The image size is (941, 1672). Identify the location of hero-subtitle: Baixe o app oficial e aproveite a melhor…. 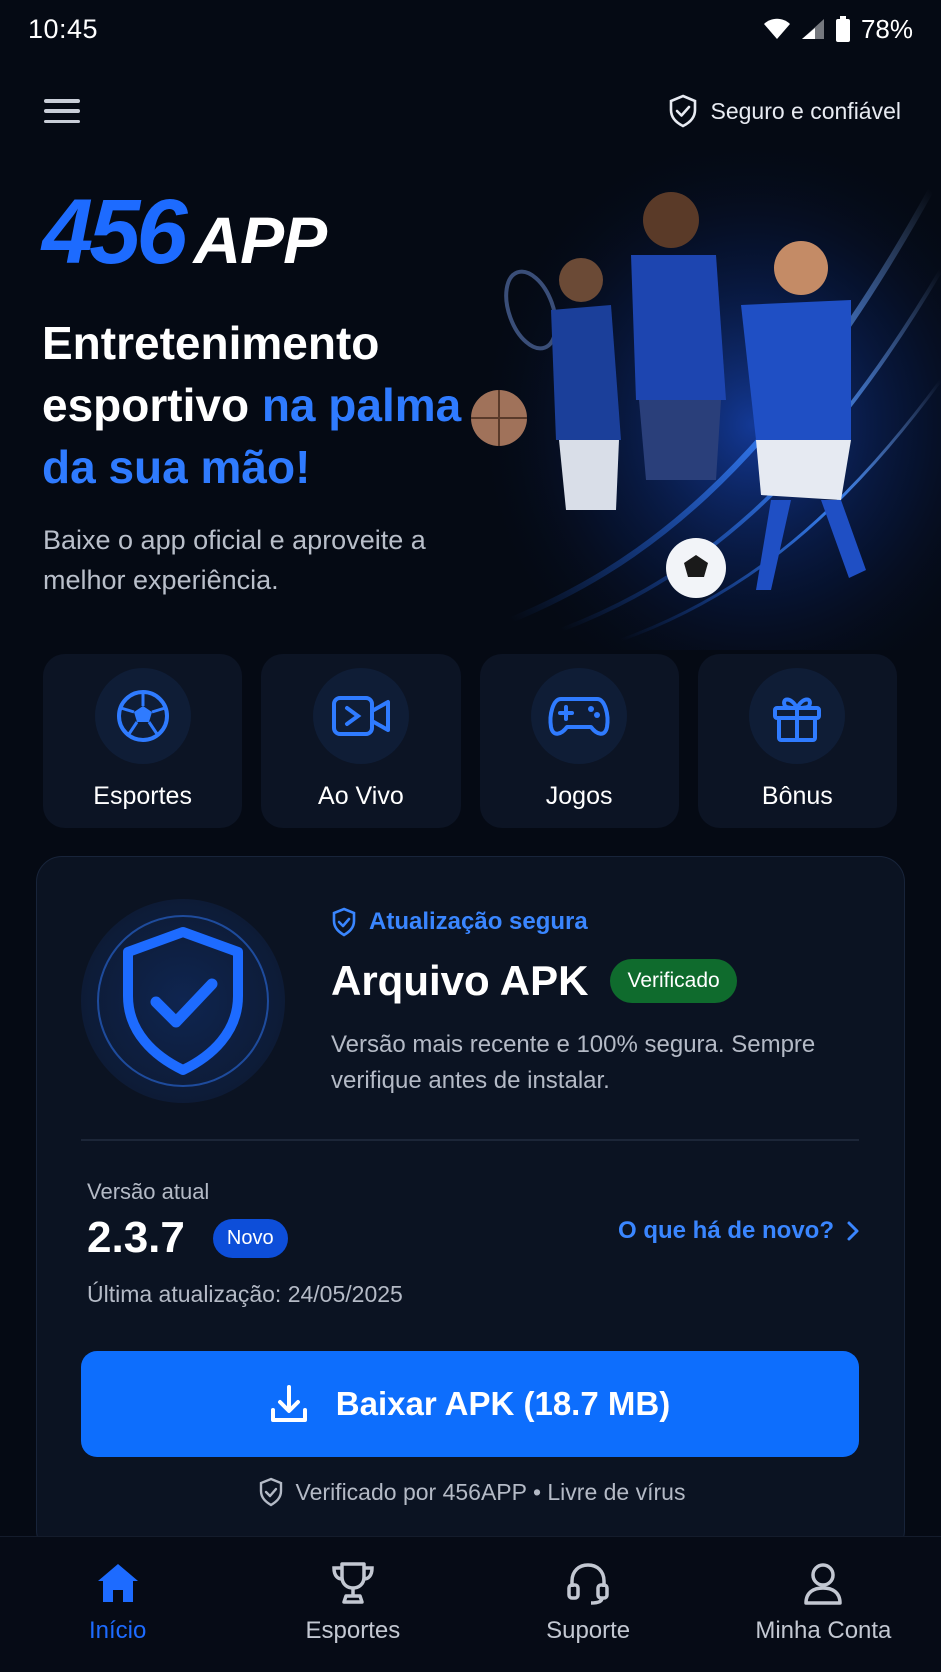
(234, 560).